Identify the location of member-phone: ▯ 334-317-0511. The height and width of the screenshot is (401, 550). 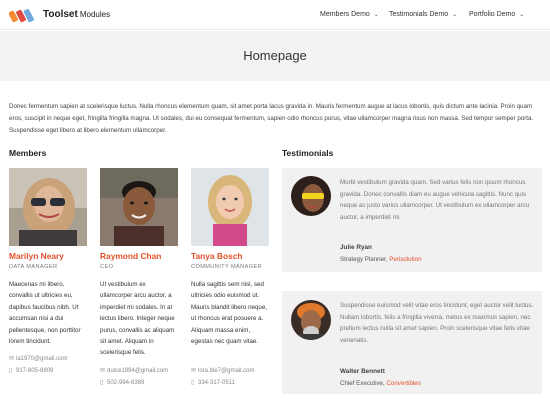
(213, 382).